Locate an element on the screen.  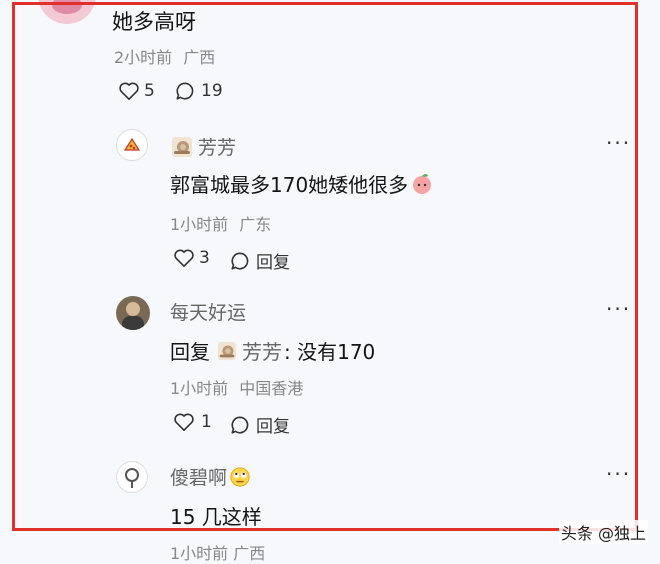
reply-author: 傻碧啊 is located at coordinates (210, 476).